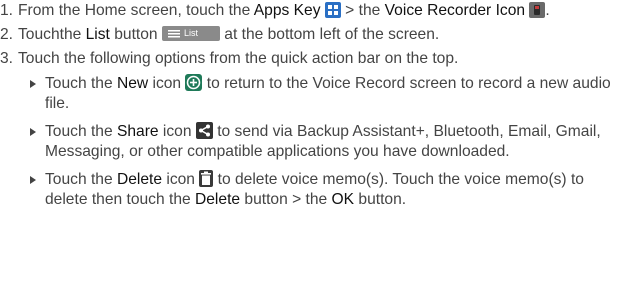  I want to click on voice-recorder-label: Voice Recorder Icon, so click(455, 10).